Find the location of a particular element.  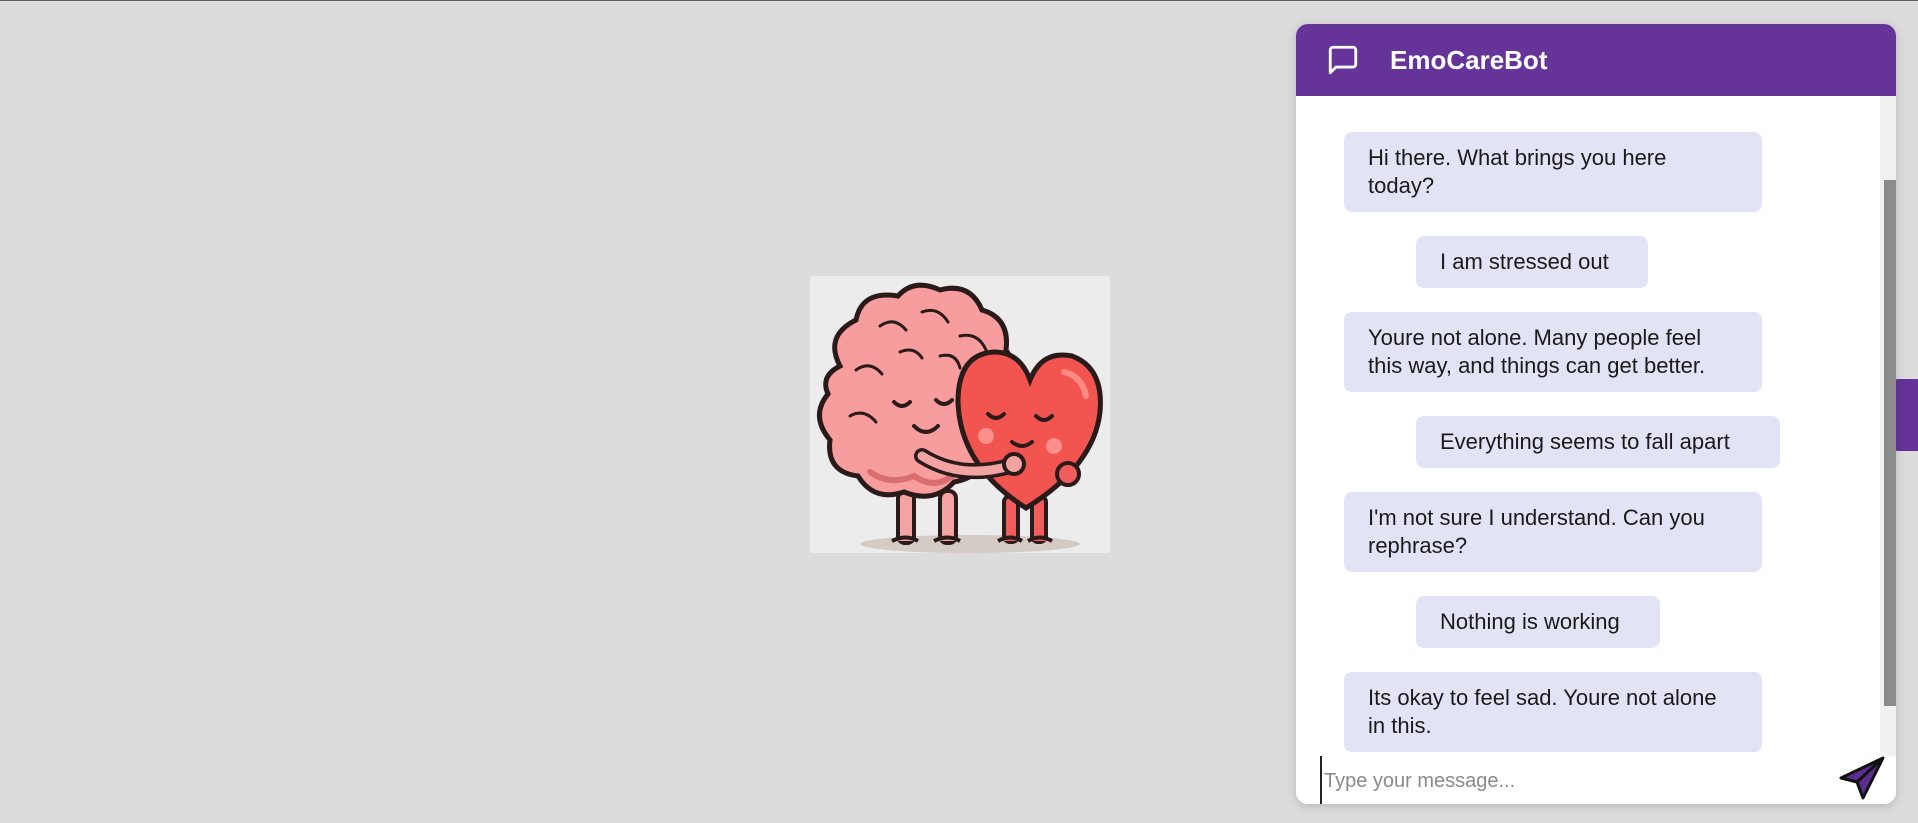

send-icon is located at coordinates (1862, 780).